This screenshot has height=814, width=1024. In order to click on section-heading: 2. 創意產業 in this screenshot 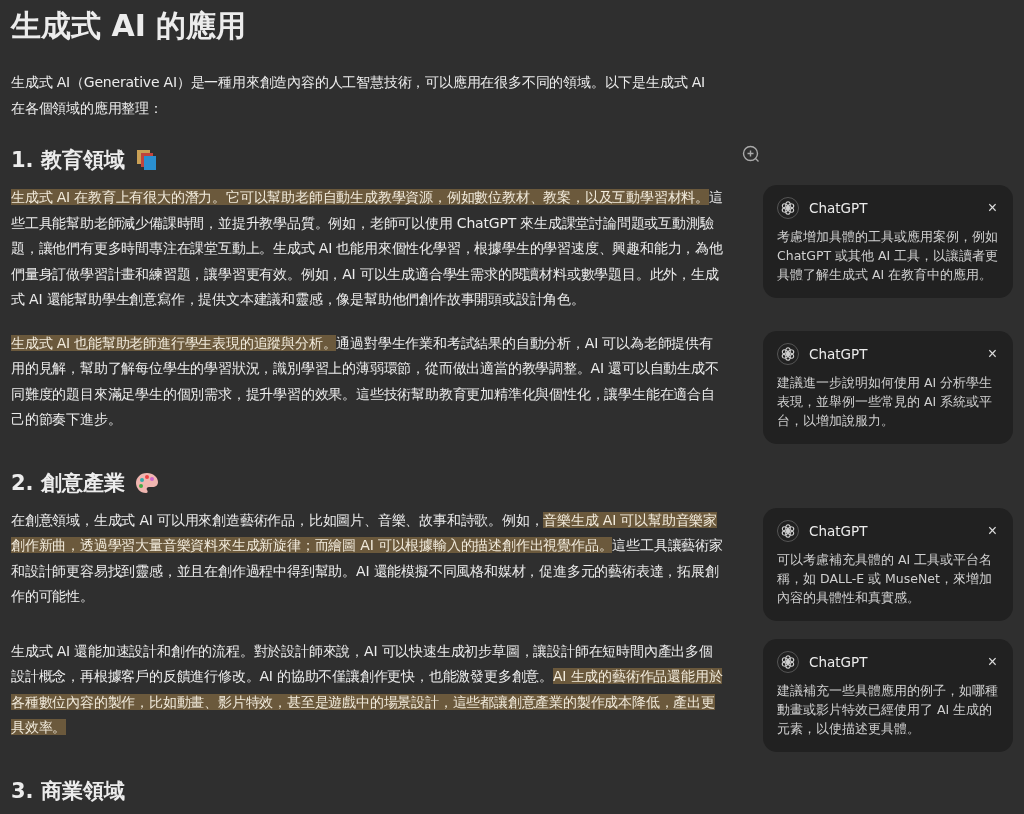, I will do `click(68, 483)`.